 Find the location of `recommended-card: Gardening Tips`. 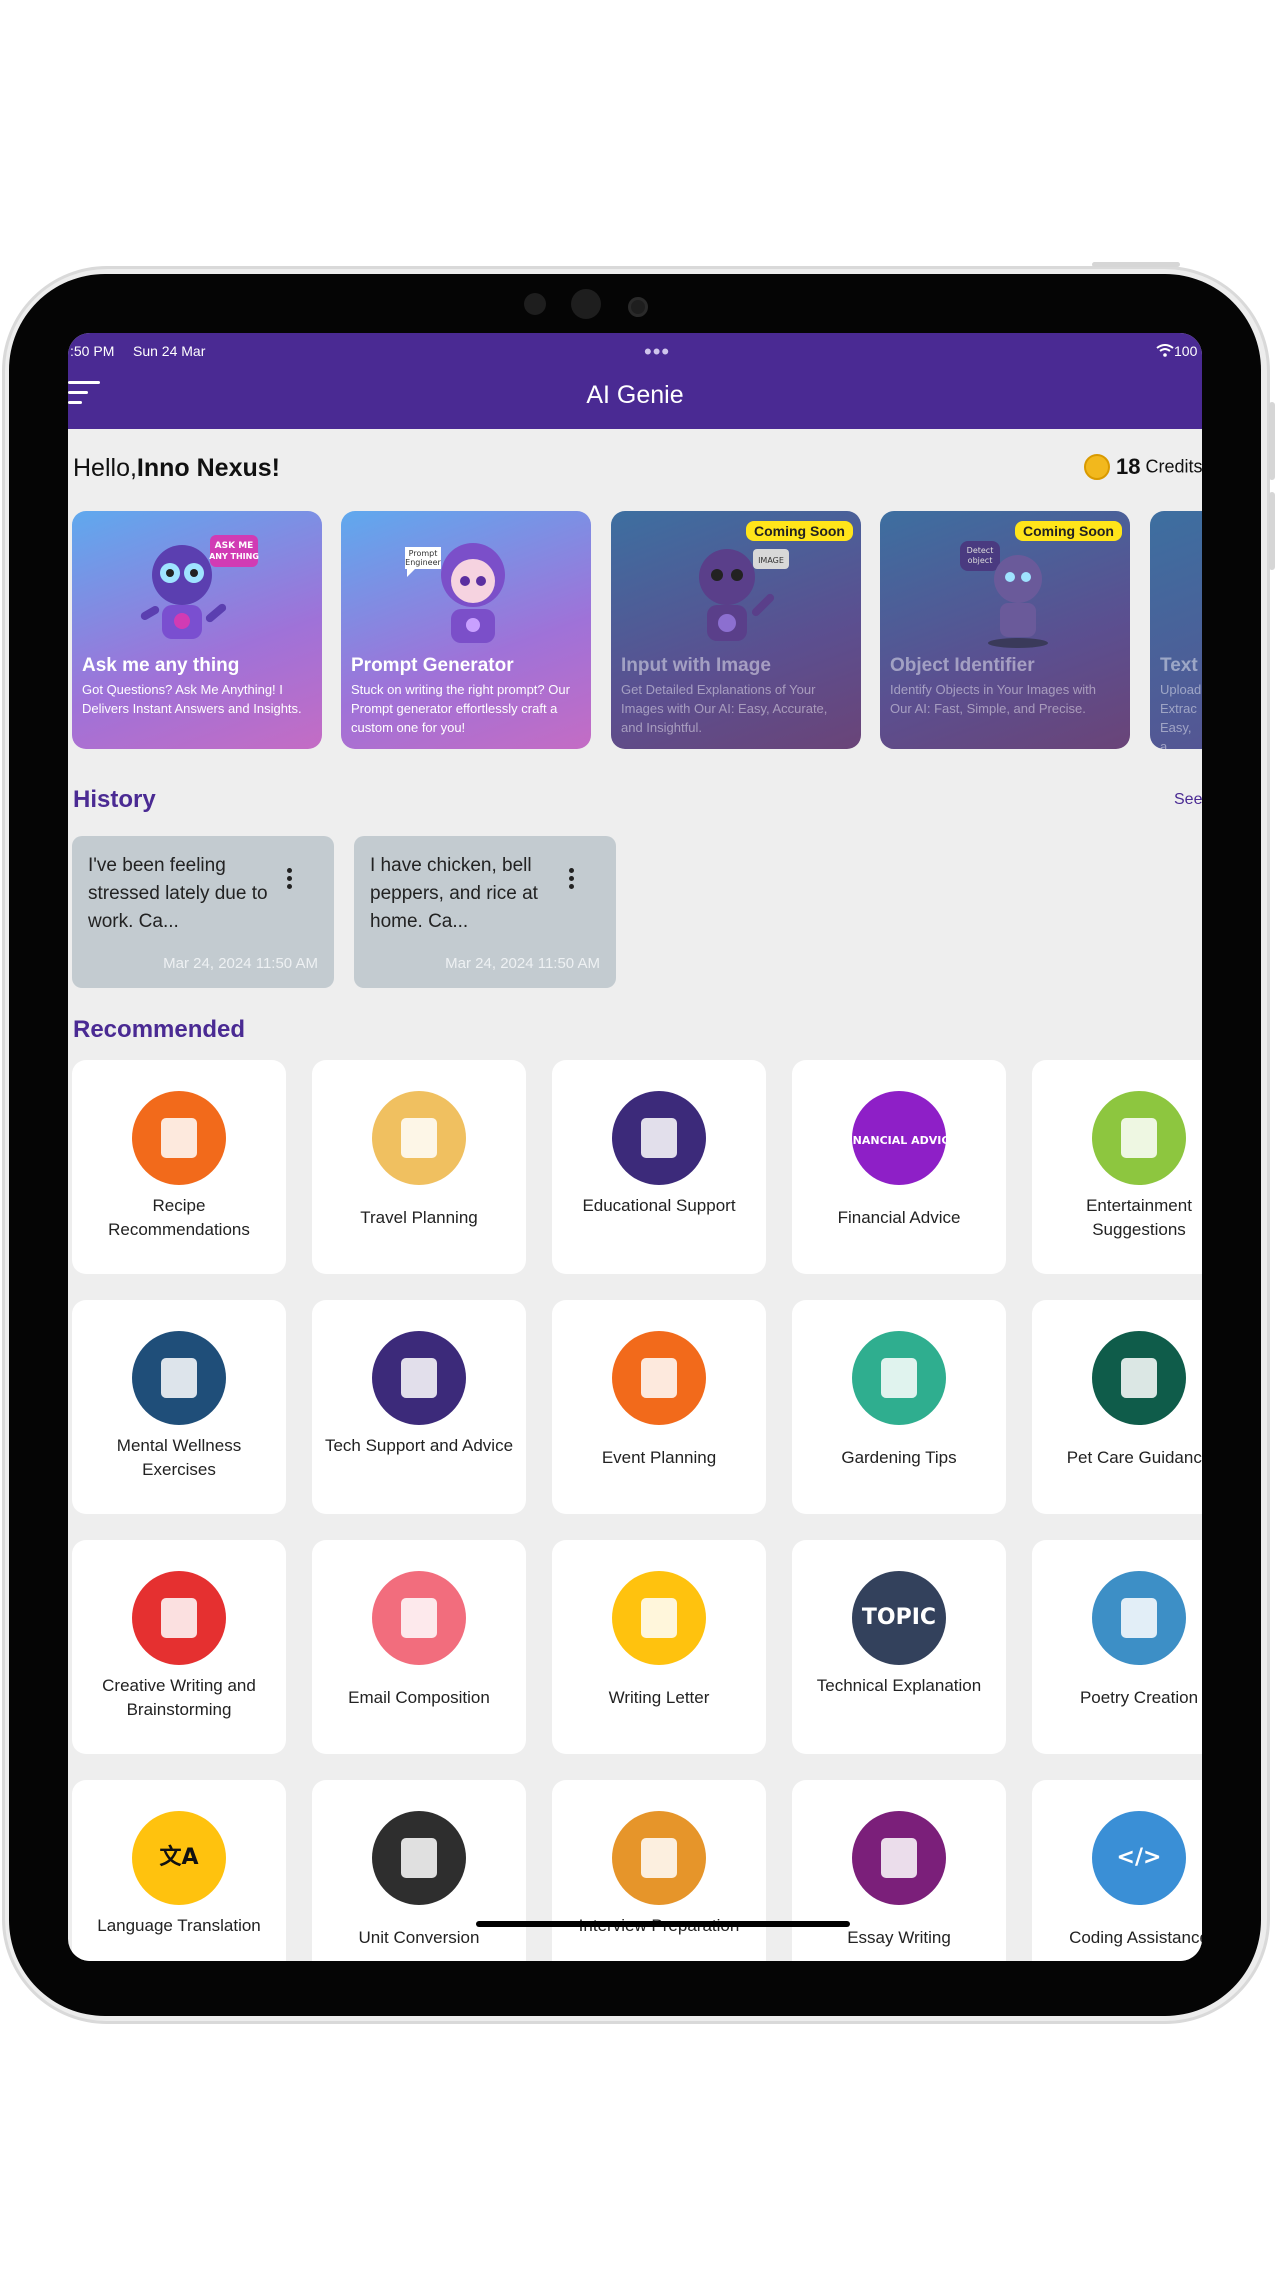

recommended-card: Gardening Tips is located at coordinates (899, 1407).